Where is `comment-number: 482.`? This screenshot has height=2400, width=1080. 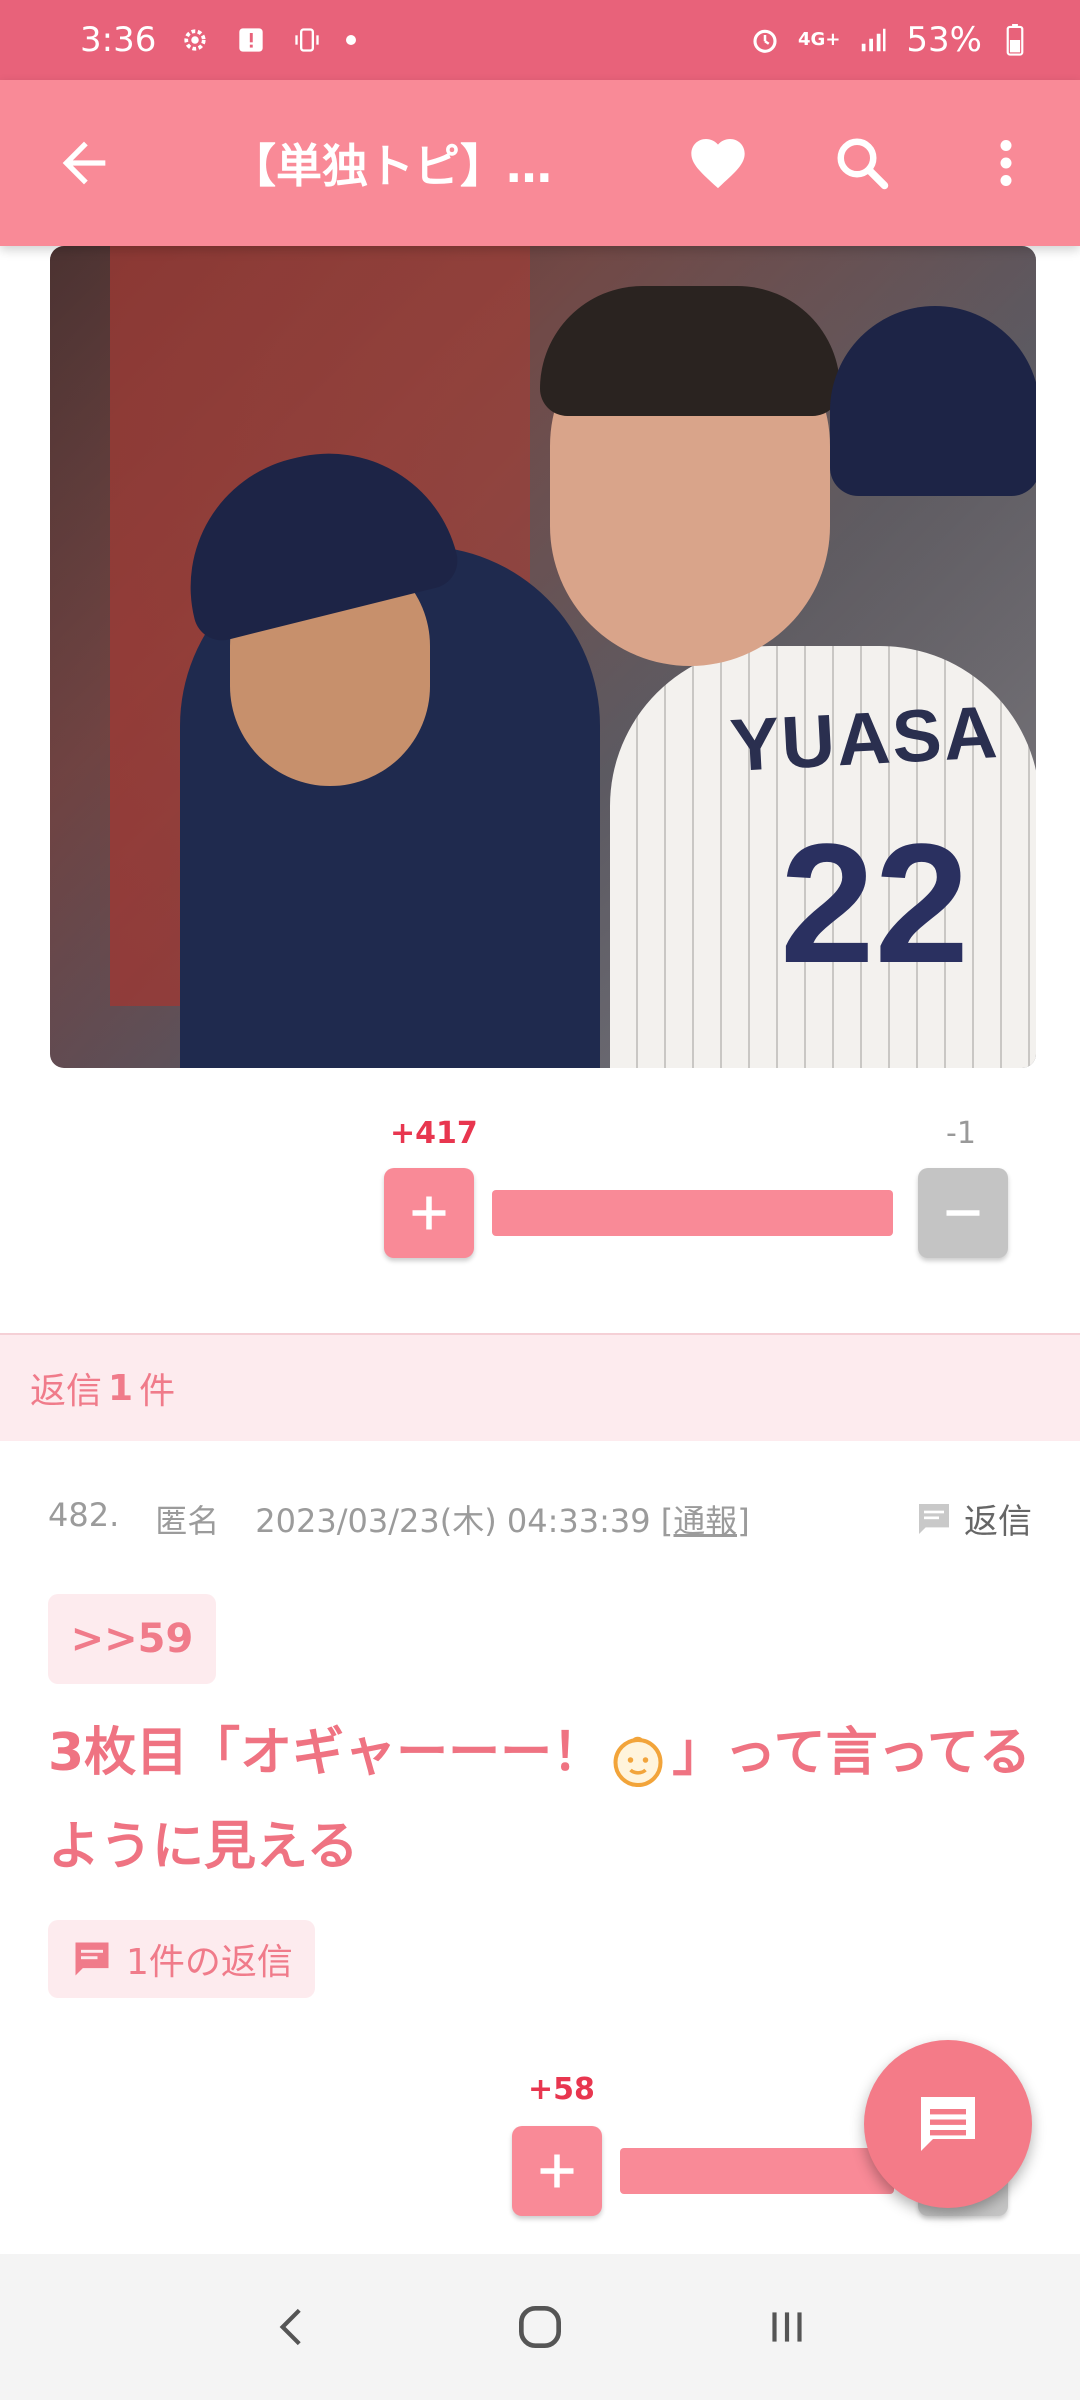 comment-number: 482. is located at coordinates (84, 1515).